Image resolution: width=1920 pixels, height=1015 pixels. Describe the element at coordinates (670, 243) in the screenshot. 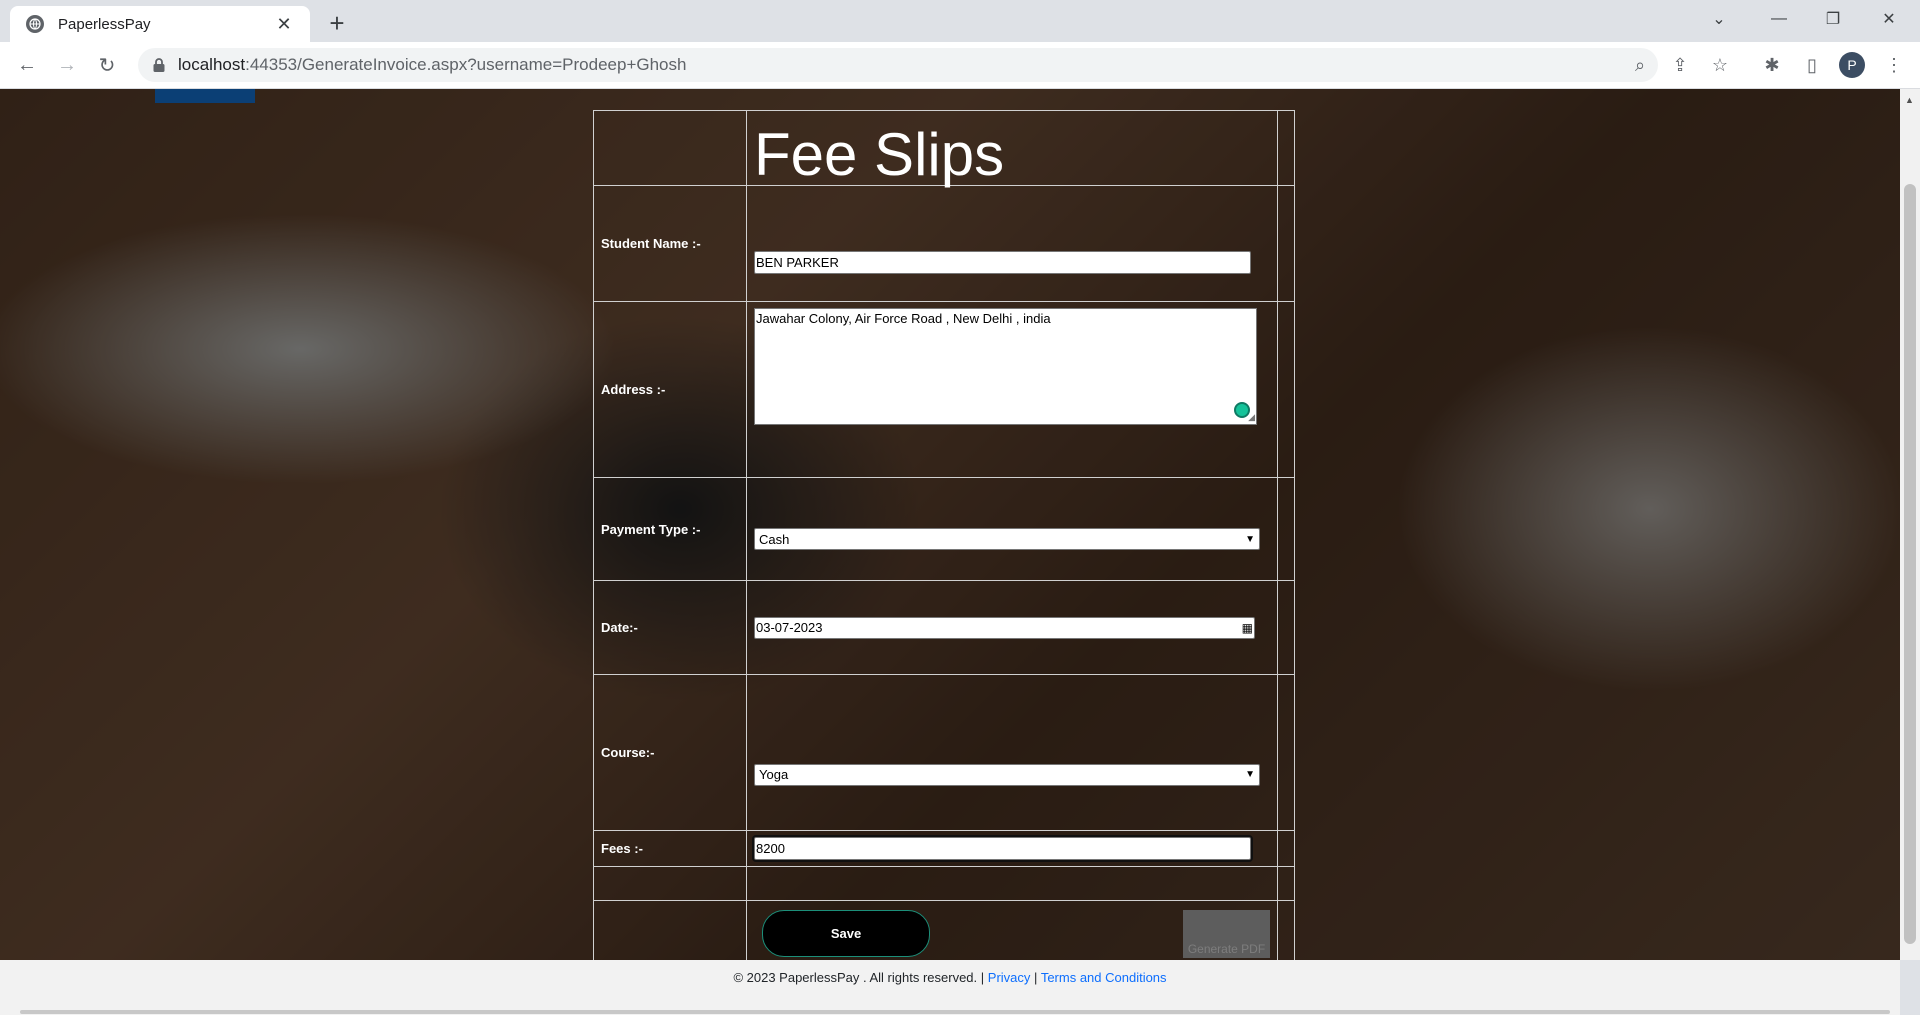

I see `student-name-label: Student Name :-` at that location.